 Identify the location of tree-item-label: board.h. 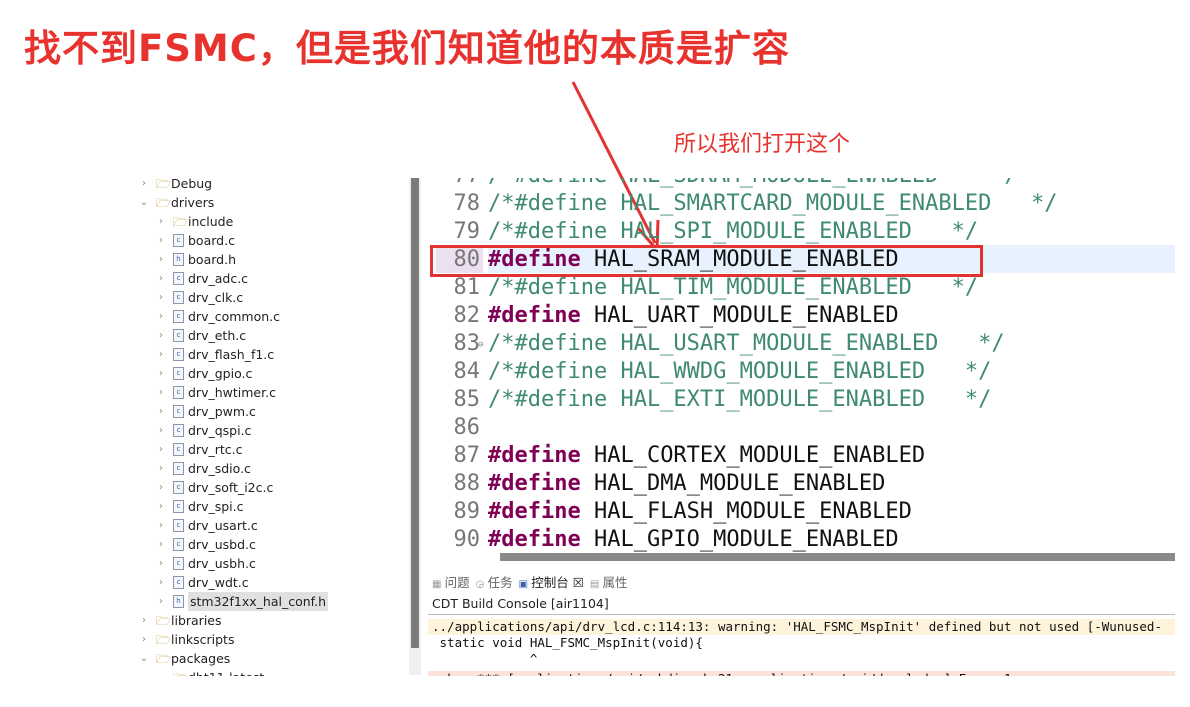
(212, 259).